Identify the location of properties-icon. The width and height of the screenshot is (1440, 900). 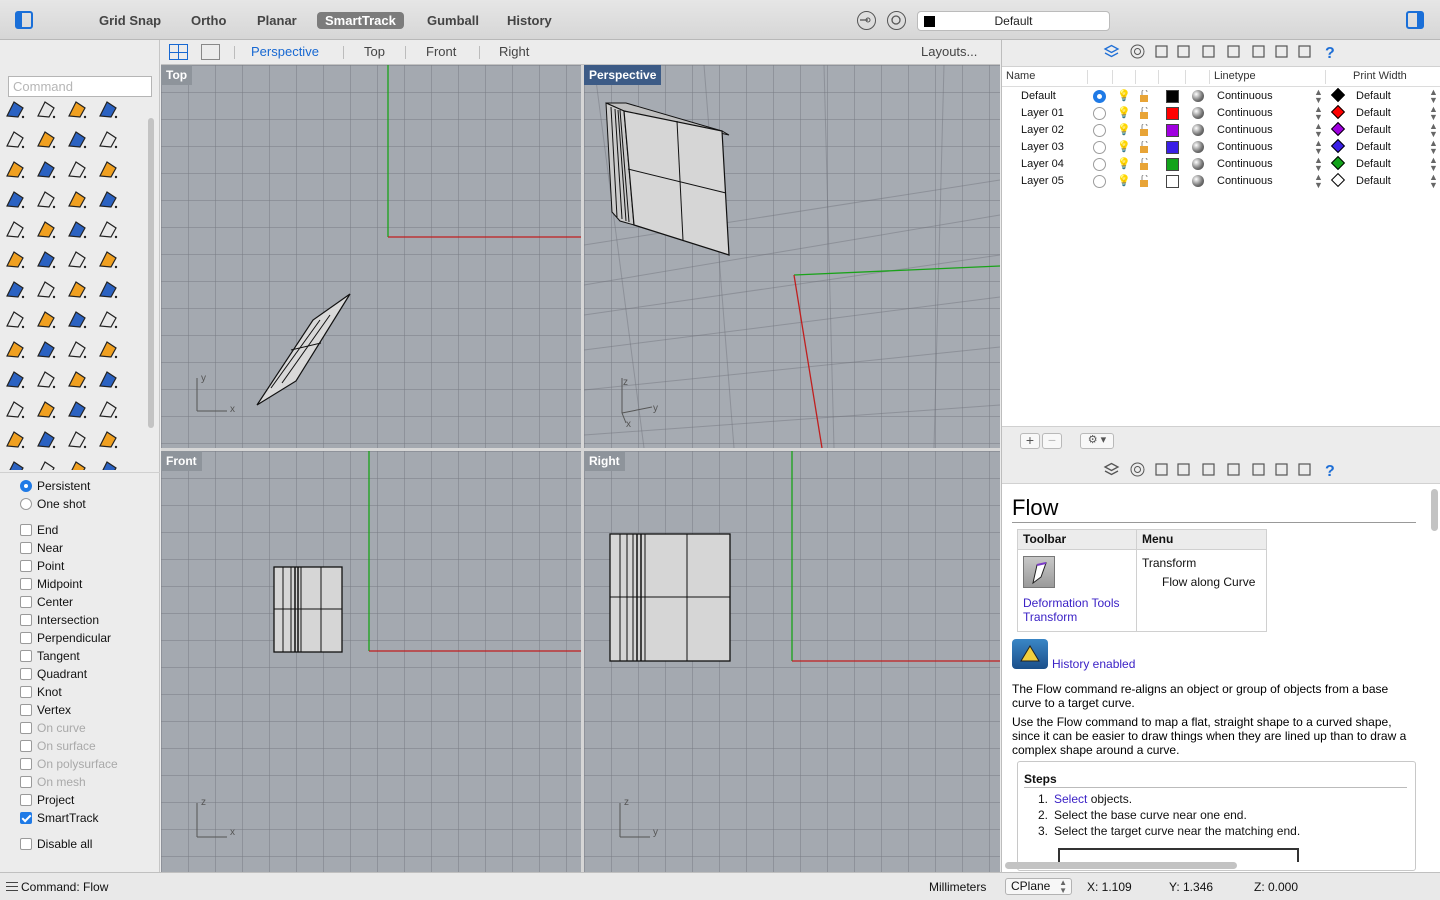
(1137, 51).